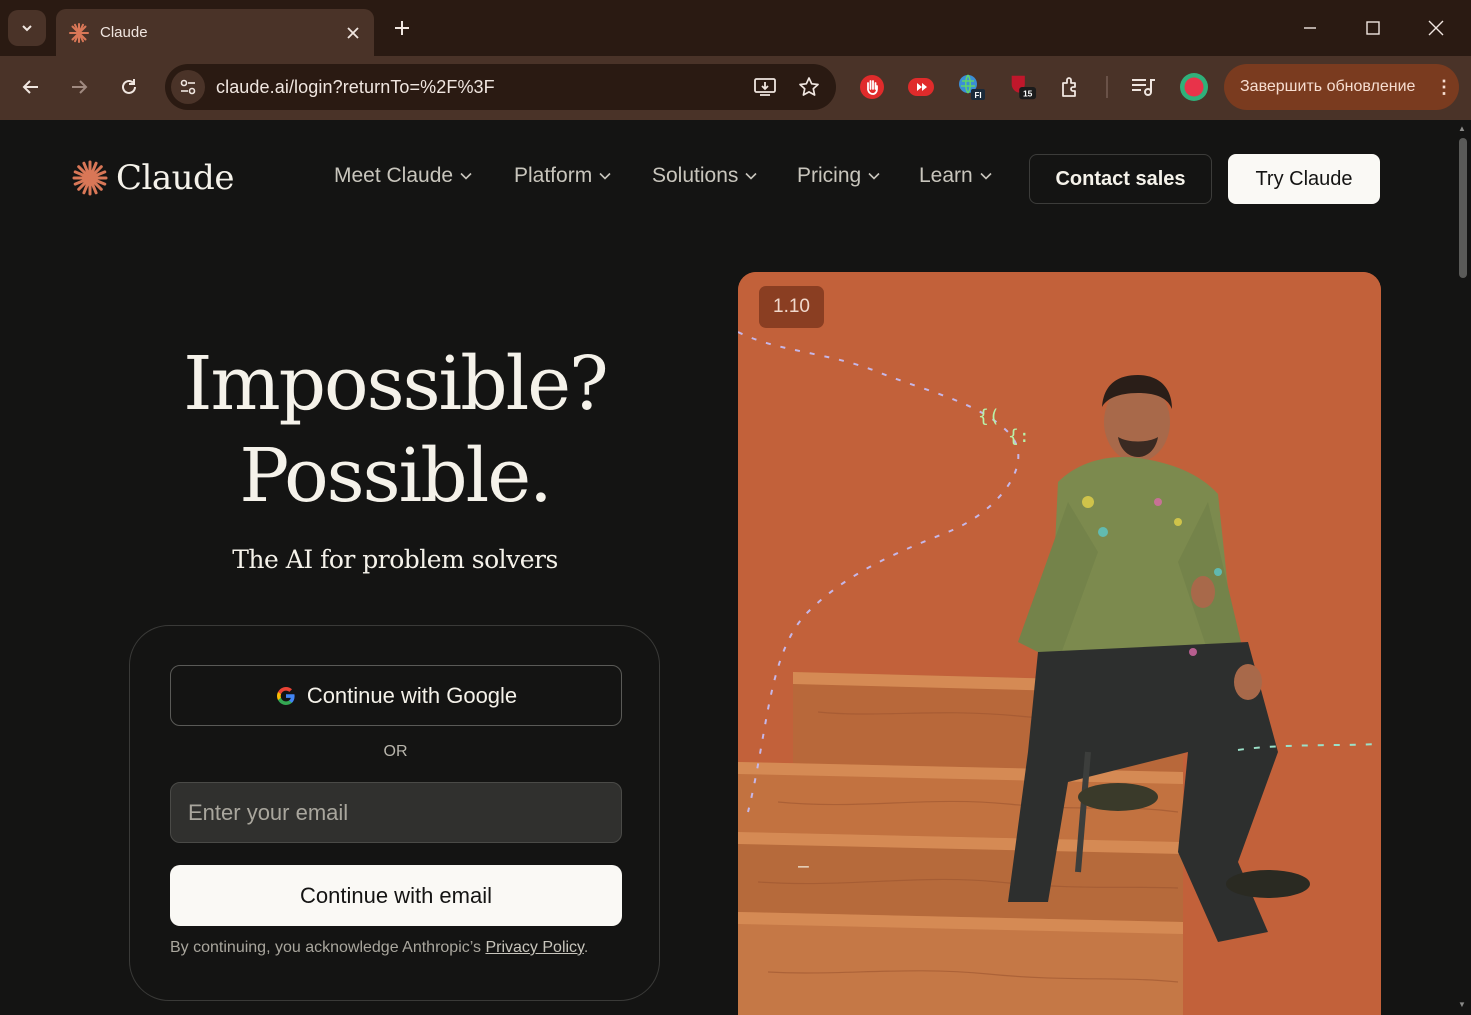  What do you see at coordinates (124, 32) in the screenshot?
I see `tab-title: Claude` at bounding box center [124, 32].